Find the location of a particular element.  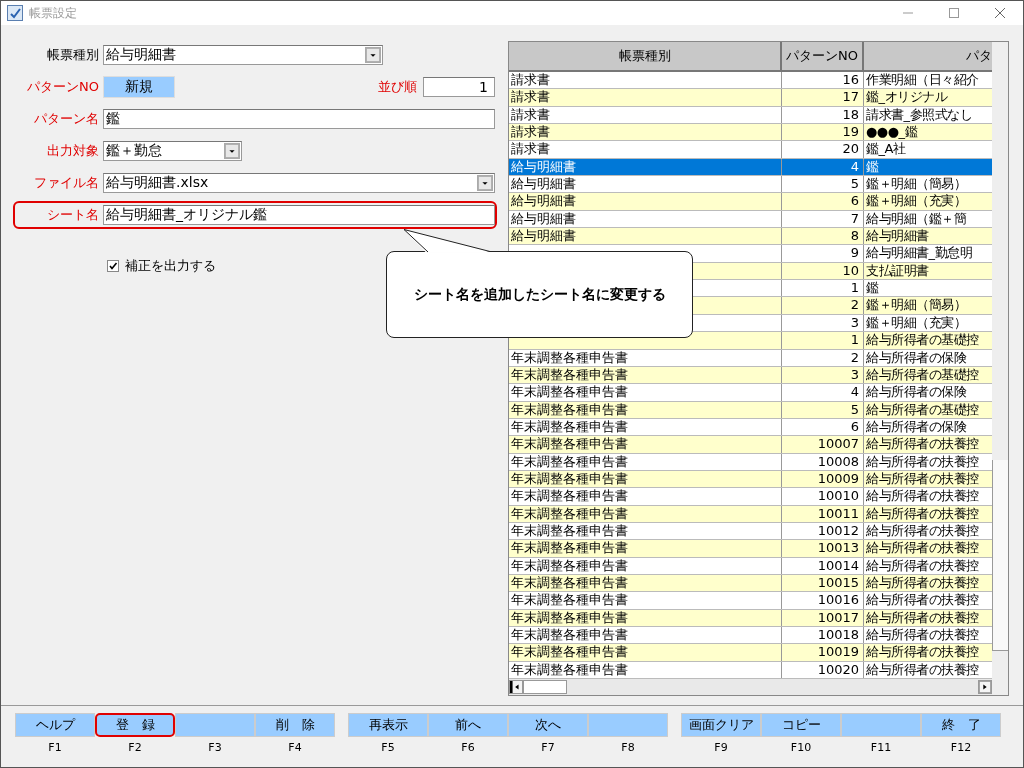

table-cell: 10016 is located at coordinates (823, 600).